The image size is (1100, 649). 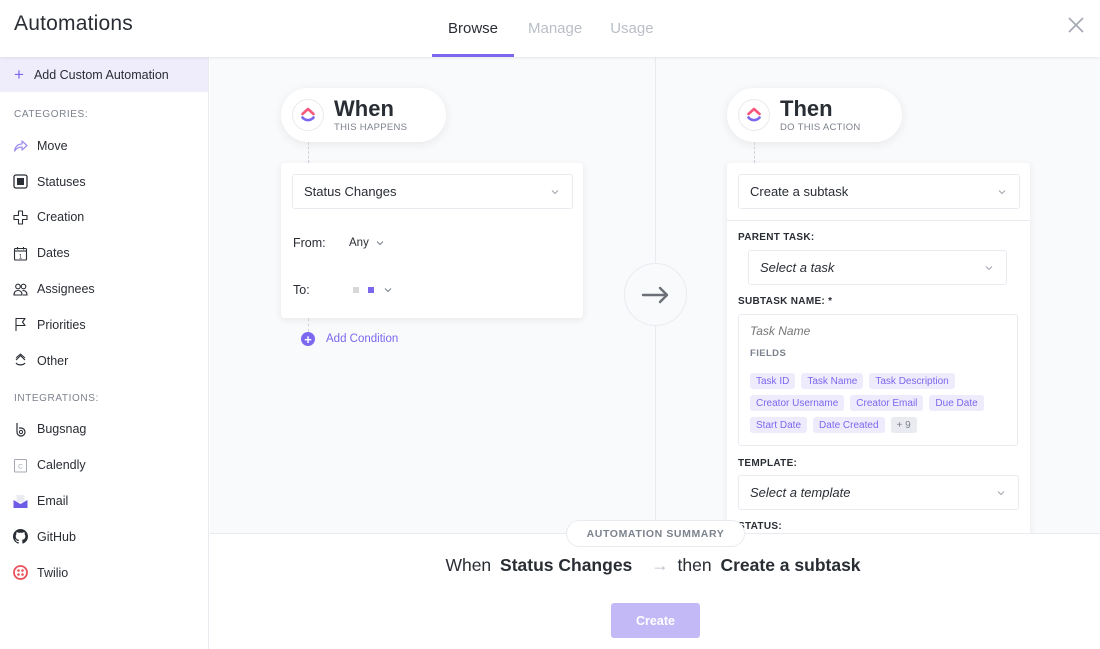 I want to click on parent-task-label: PARENT TASK:, so click(x=776, y=237).